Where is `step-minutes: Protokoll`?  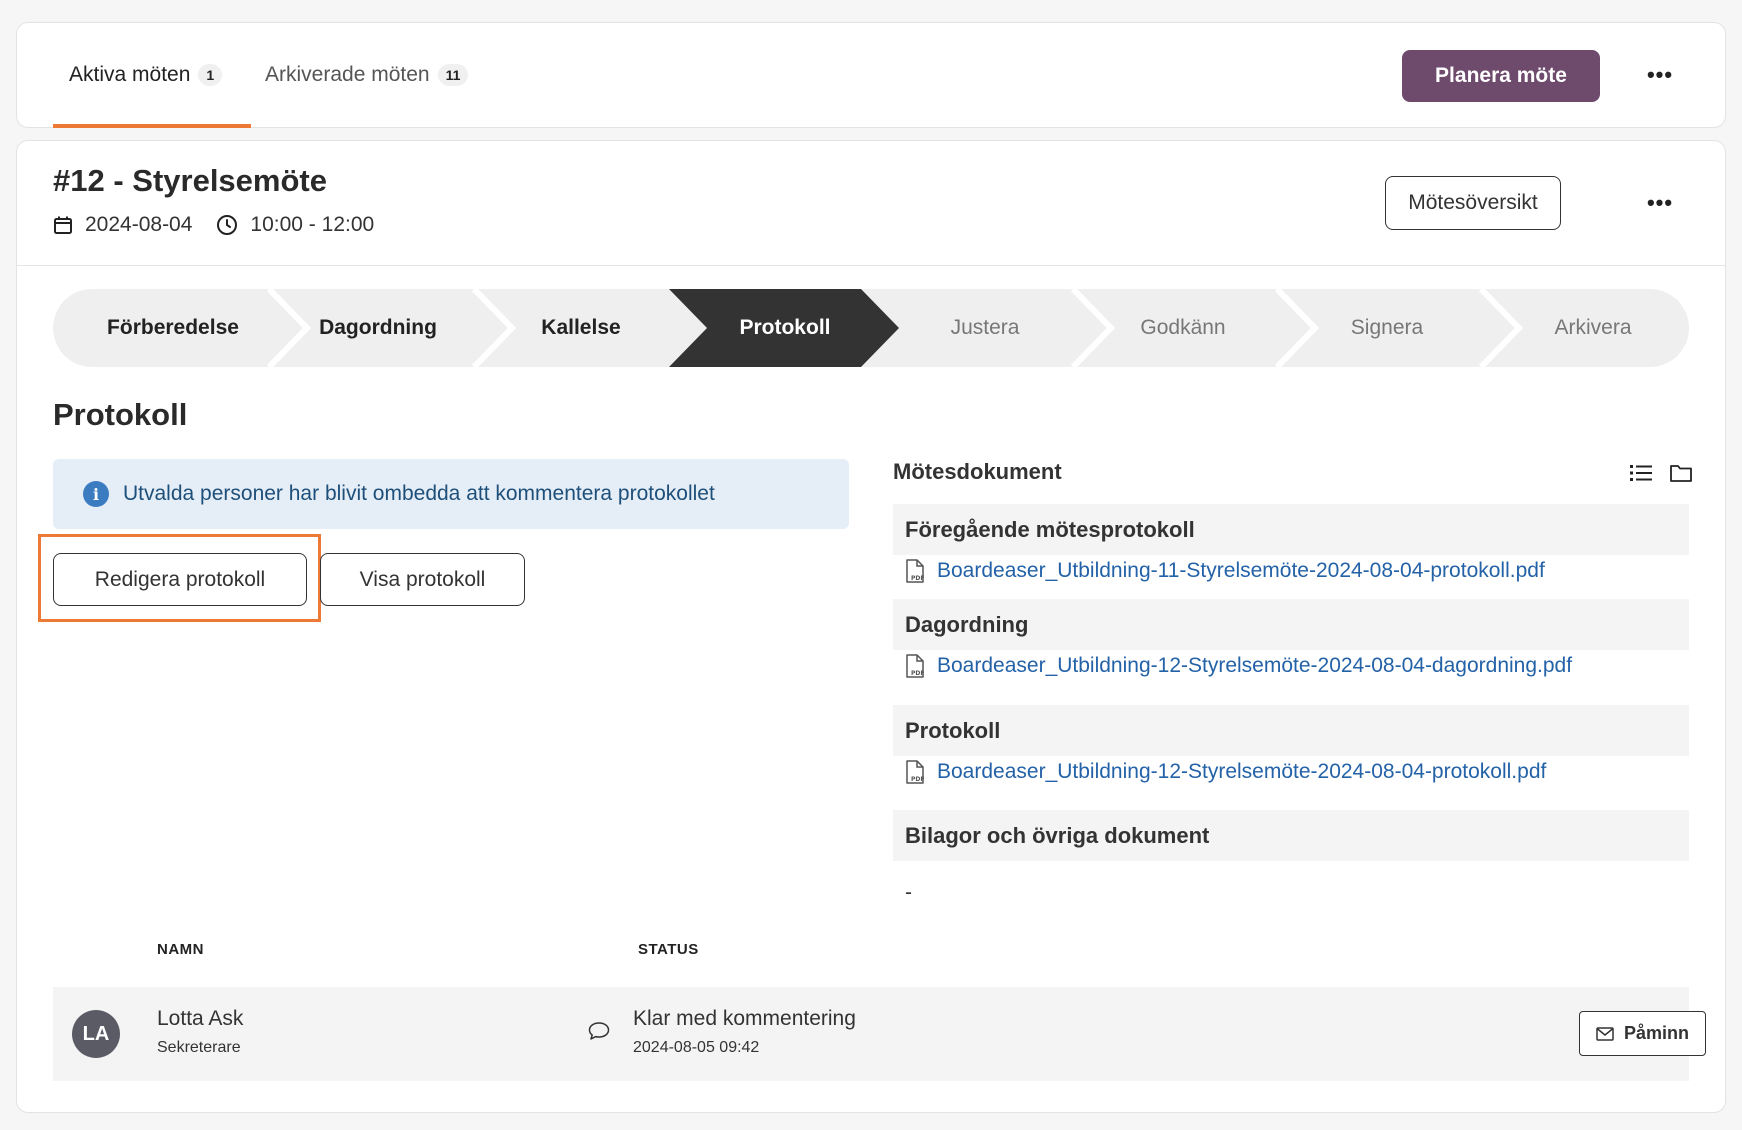
step-minutes: Protokoll is located at coordinates (785, 328).